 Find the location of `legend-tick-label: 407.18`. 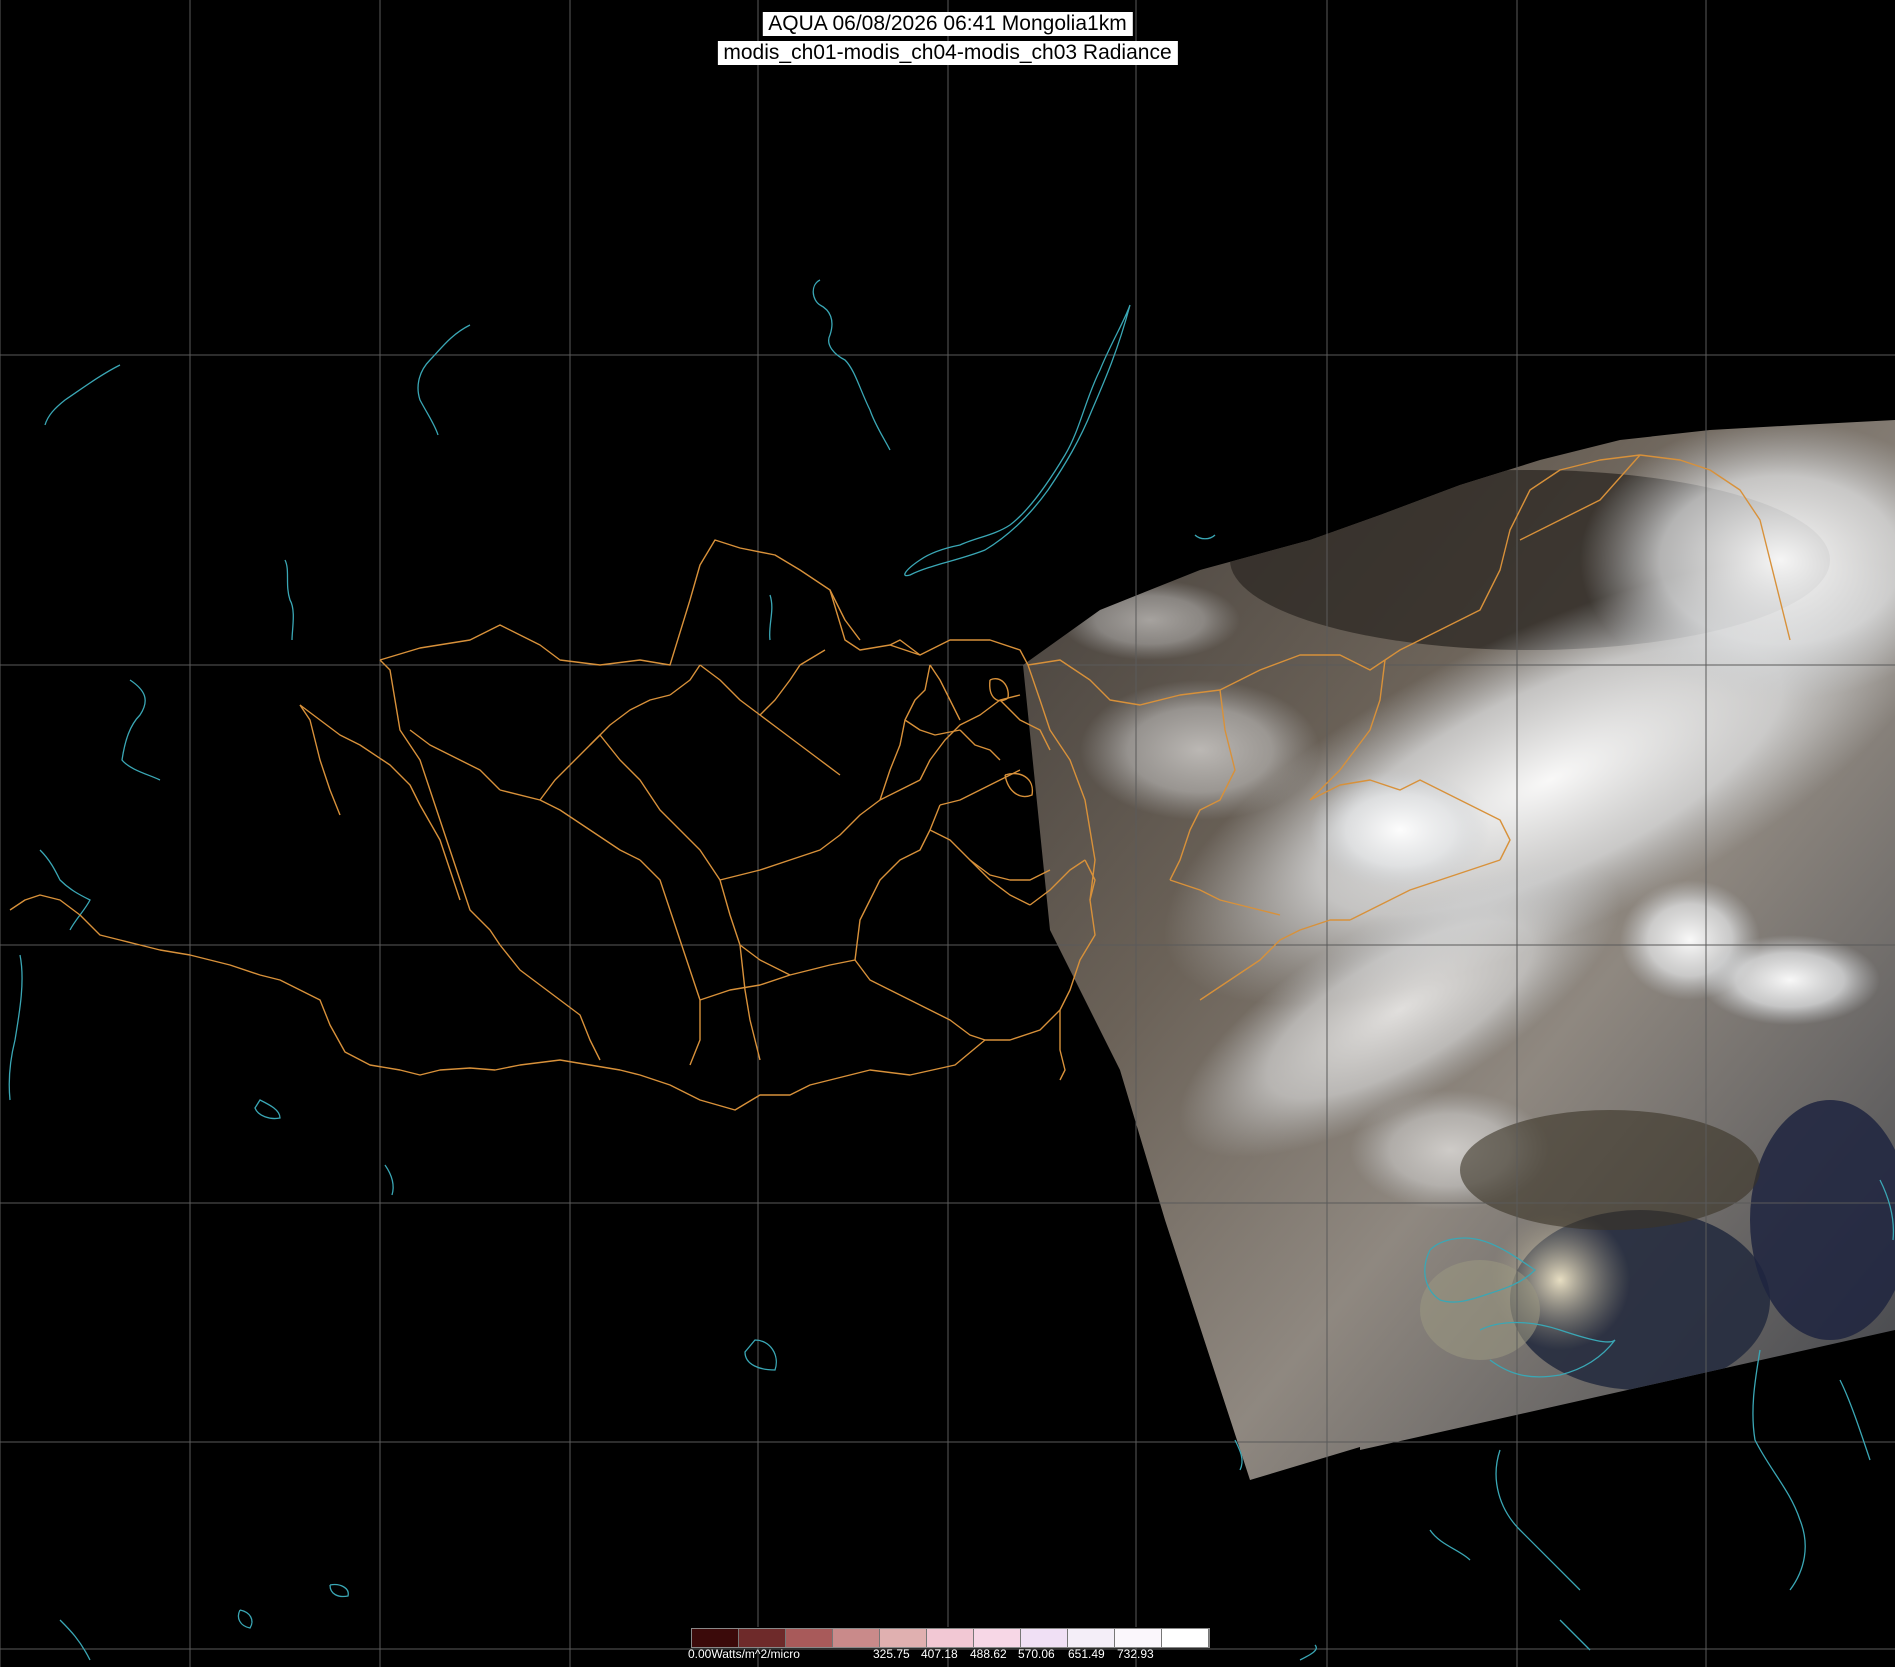

legend-tick-label: 407.18 is located at coordinates (939, 1654).